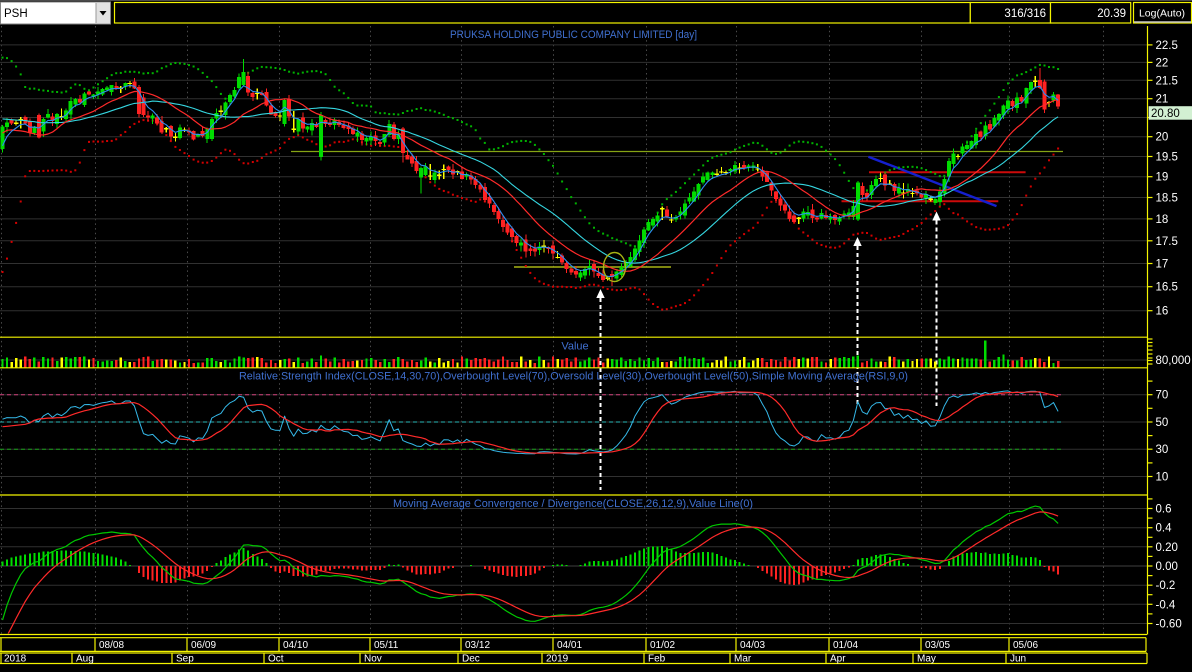  Describe the element at coordinates (1162, 423) in the screenshot. I see `svg-text: 50` at that location.